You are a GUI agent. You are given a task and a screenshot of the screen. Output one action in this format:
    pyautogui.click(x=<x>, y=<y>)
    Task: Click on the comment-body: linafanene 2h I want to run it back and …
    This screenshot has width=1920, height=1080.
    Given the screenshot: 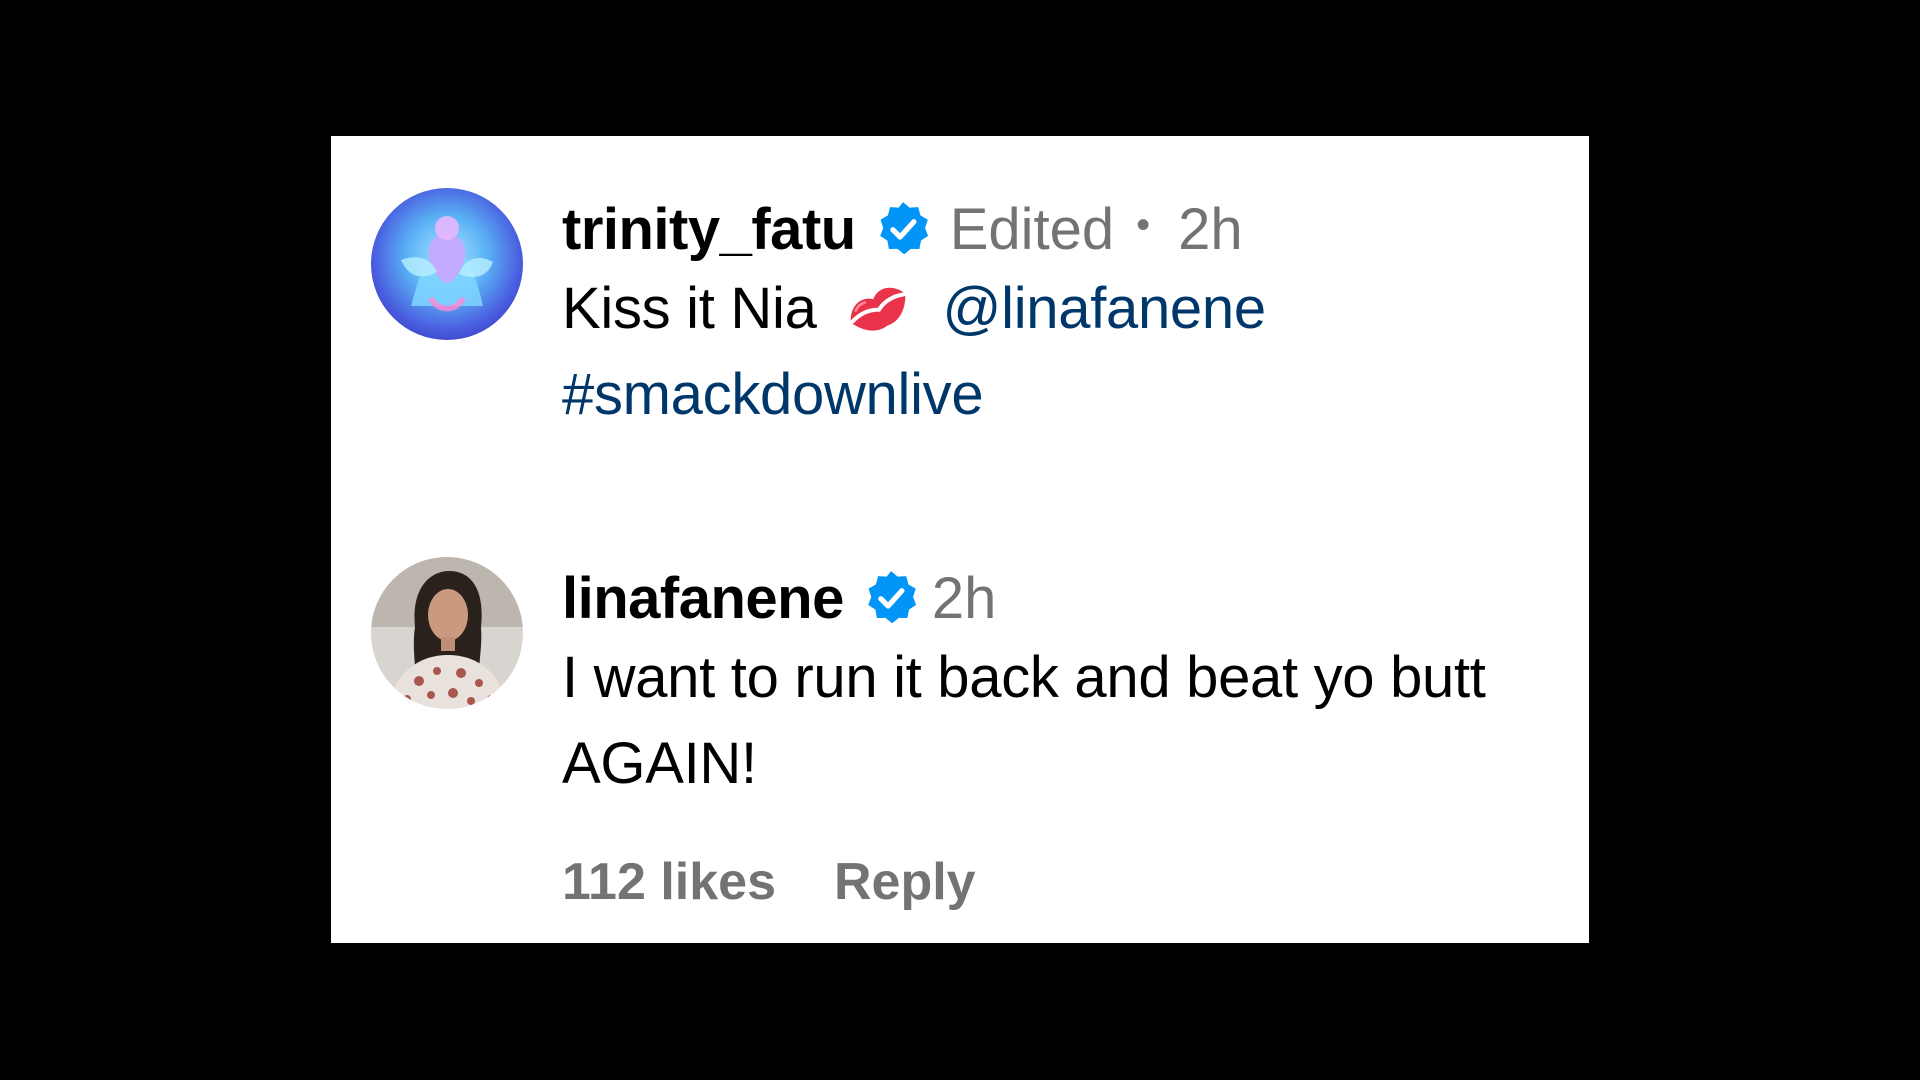 What is the action you would take?
    pyautogui.click(x=1055, y=684)
    